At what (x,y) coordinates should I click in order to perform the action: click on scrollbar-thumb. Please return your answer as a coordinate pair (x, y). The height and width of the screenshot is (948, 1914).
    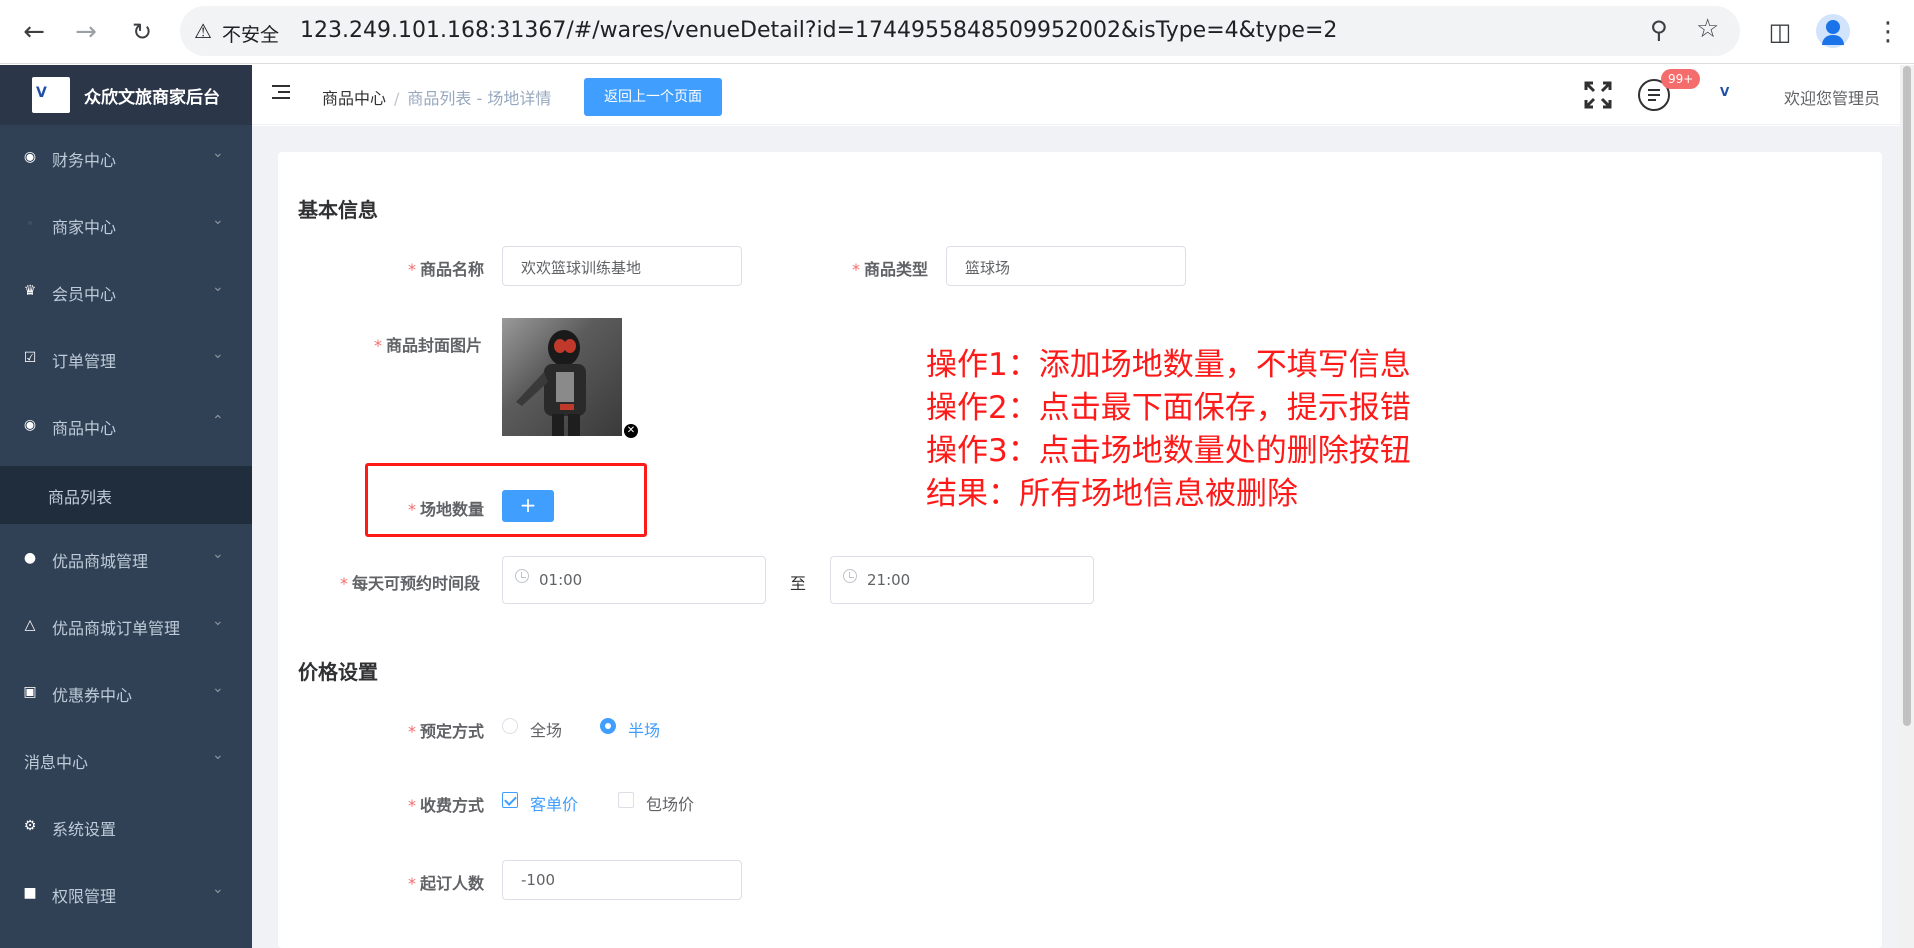
    Looking at the image, I should click on (1907, 396).